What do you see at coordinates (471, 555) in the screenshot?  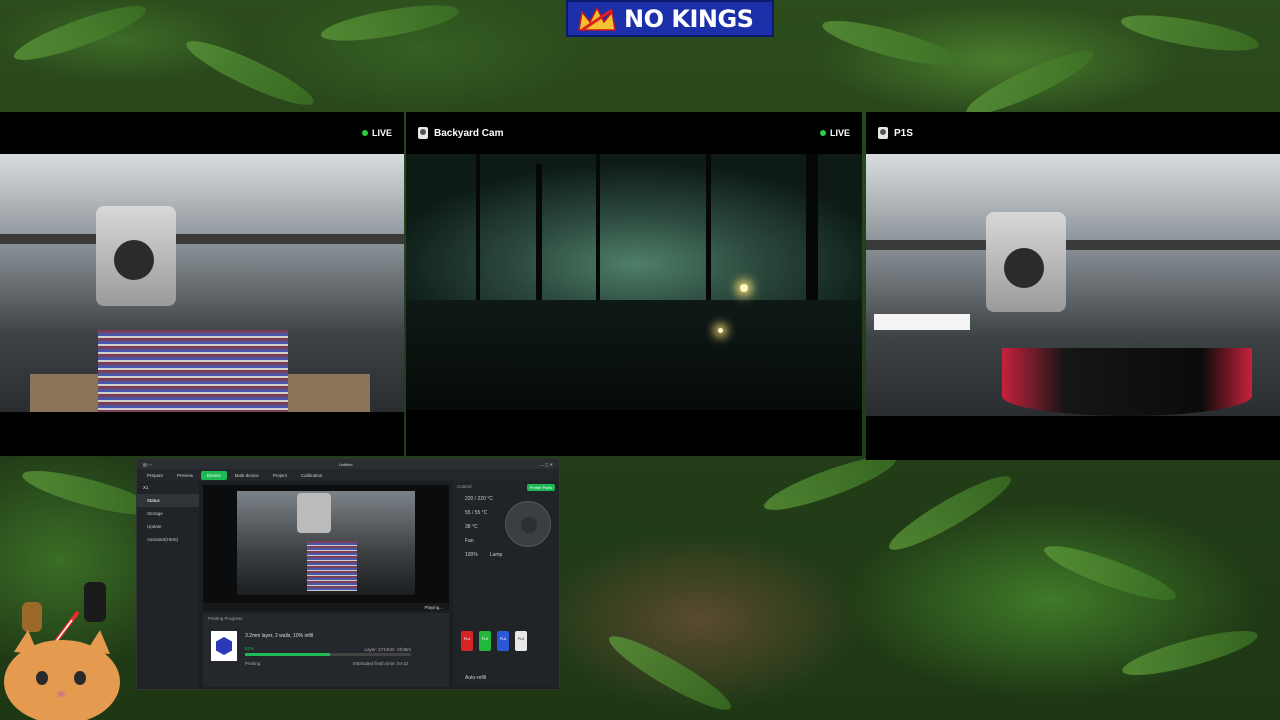 I see `speed-label: 100%` at bounding box center [471, 555].